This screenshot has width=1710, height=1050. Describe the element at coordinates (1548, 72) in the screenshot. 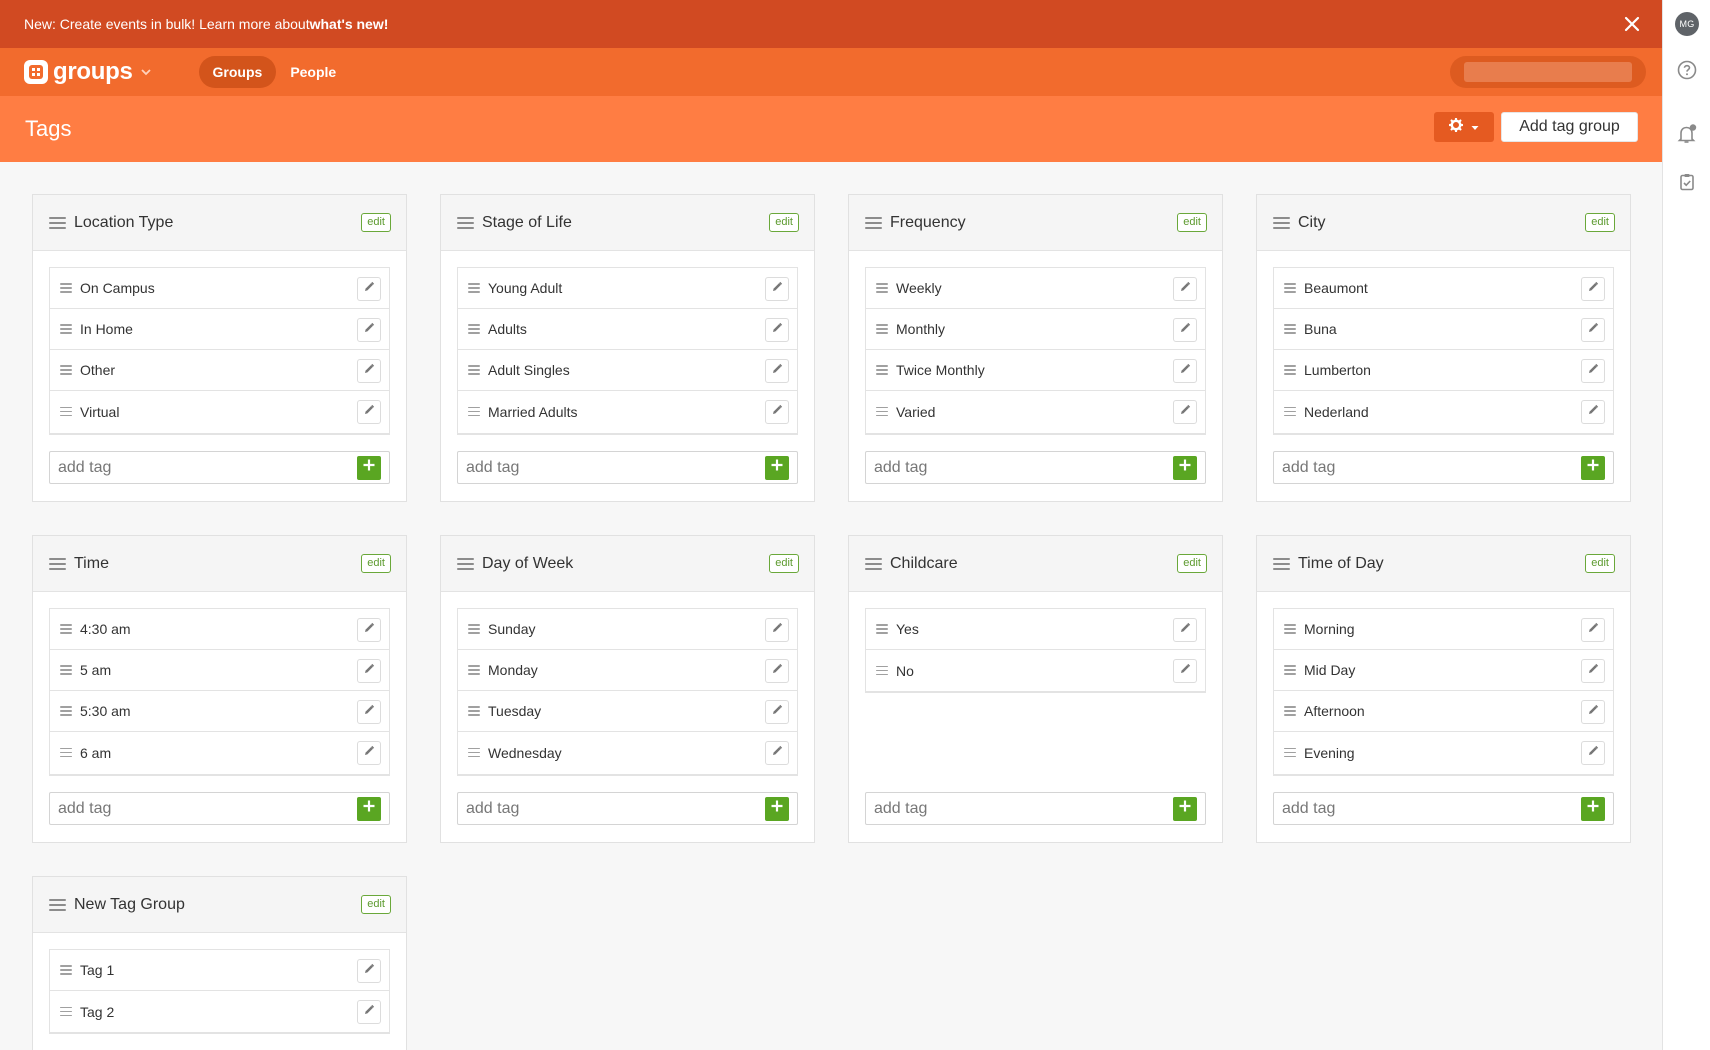

I see `search-input` at that location.